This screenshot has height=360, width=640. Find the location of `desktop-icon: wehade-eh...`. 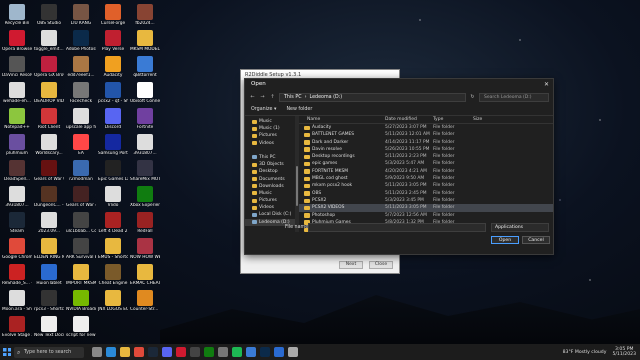

desktop-icon: wehade-eh... is located at coordinates (17, 93).